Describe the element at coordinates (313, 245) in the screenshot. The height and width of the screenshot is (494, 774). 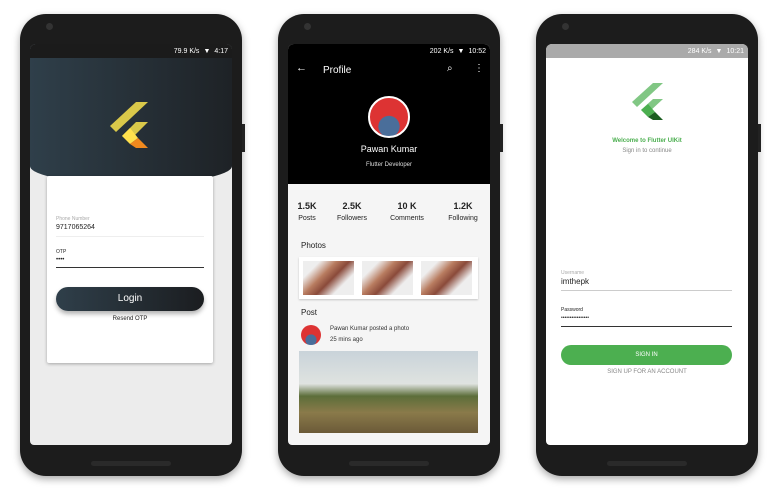
I see `photos-heading: Photos` at that location.